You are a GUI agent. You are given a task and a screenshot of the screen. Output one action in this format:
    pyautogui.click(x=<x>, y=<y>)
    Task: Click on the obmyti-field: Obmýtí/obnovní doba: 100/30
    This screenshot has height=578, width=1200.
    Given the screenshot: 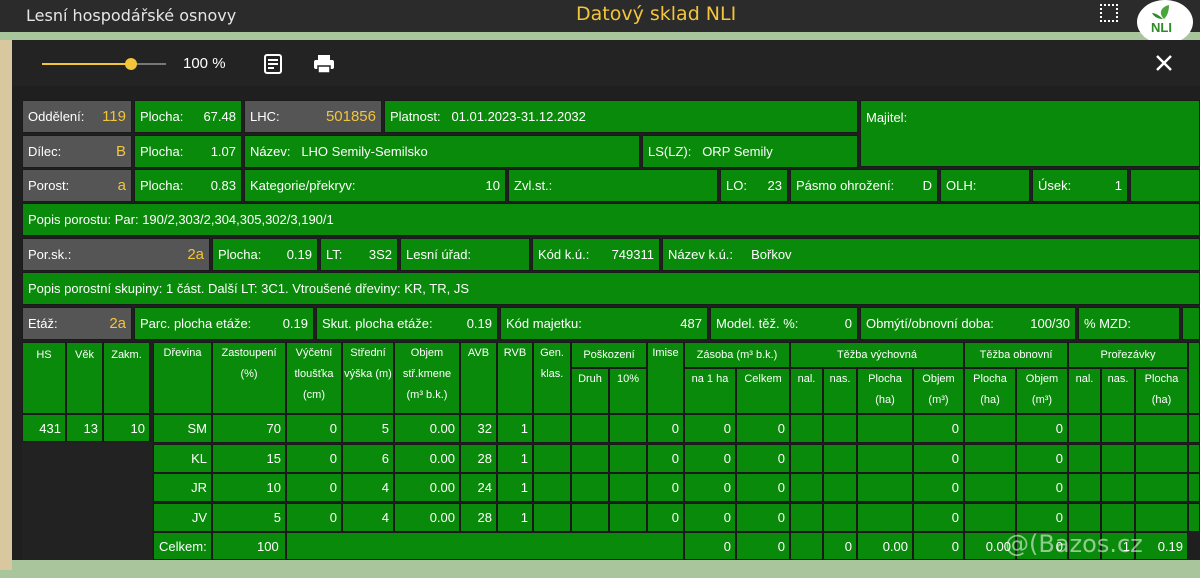 What is the action you would take?
    pyautogui.click(x=968, y=323)
    